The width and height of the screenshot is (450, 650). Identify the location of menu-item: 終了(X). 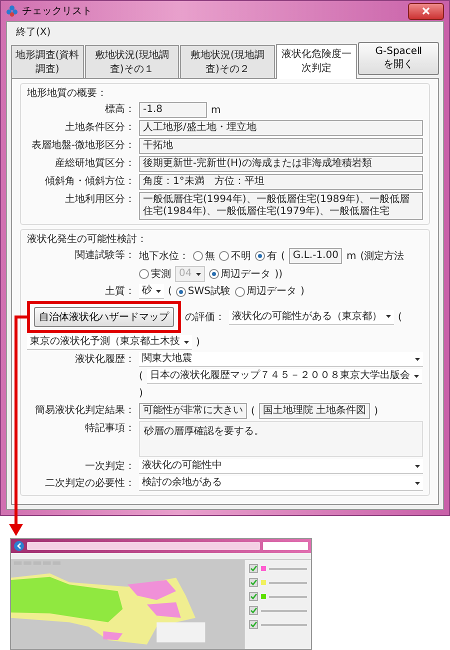
(33, 32).